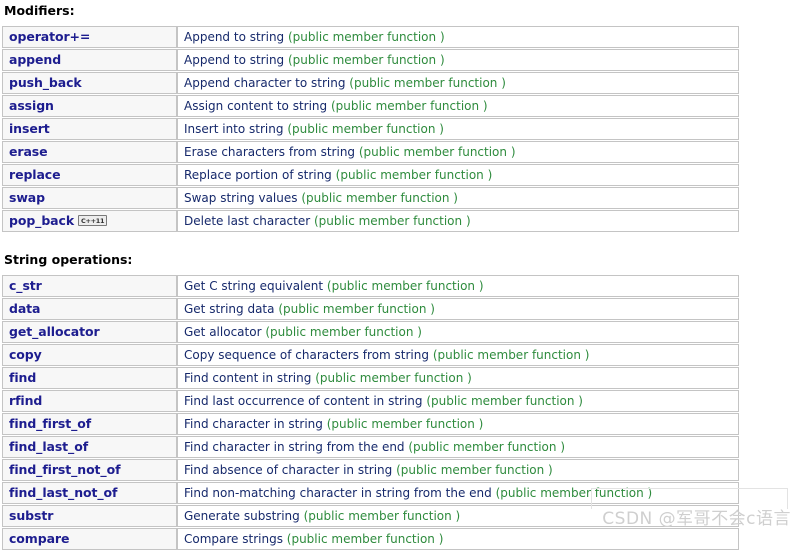  I want to click on member-name-cell: operator+=, so click(89, 37).